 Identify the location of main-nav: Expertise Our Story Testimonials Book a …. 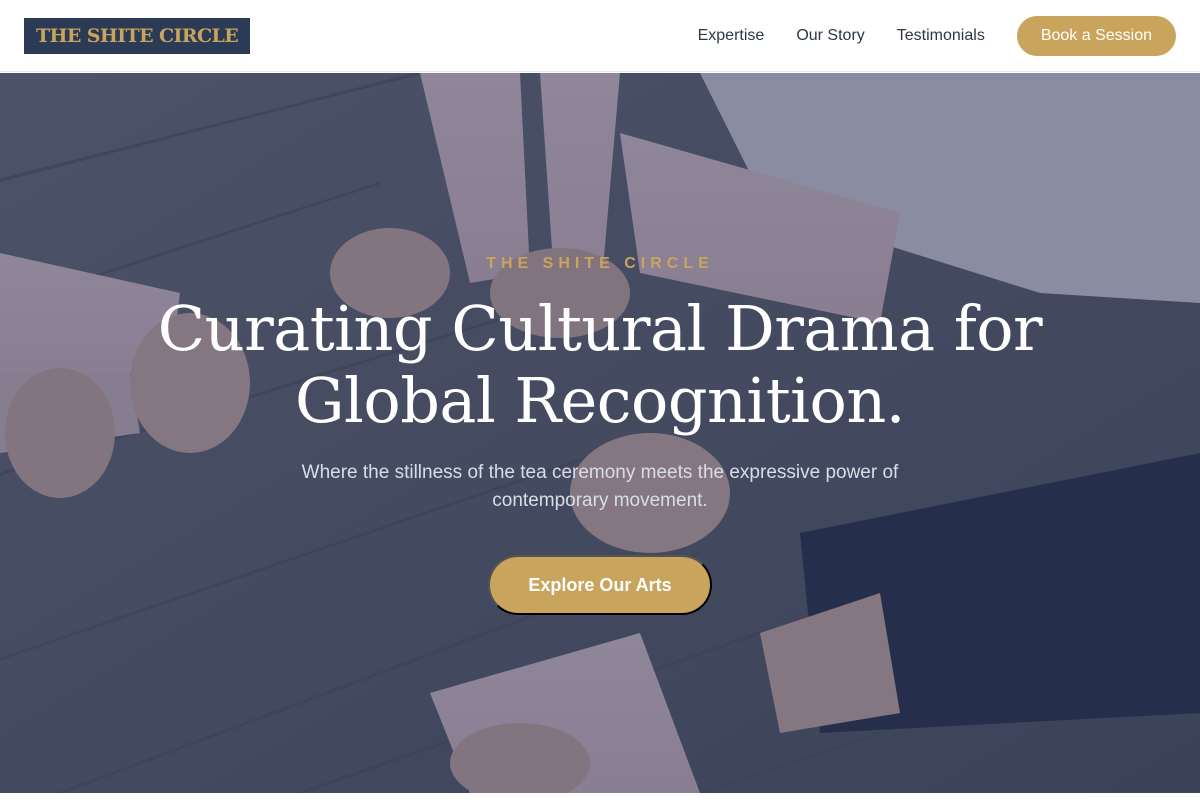
(937, 35).